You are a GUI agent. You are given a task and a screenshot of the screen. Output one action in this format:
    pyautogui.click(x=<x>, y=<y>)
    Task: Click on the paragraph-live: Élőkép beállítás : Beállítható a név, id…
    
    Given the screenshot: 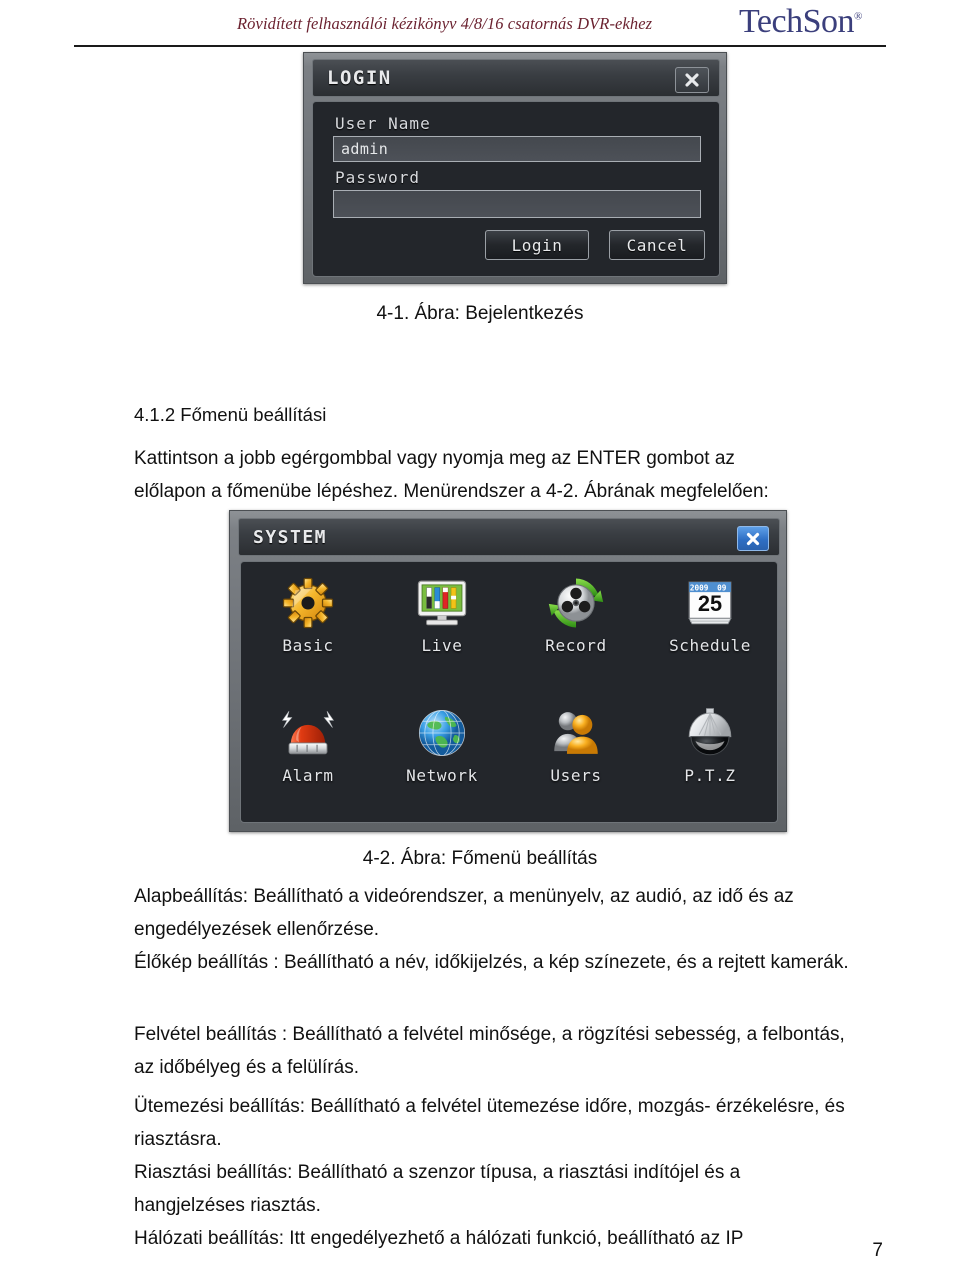 What is the action you would take?
    pyautogui.click(x=495, y=962)
    